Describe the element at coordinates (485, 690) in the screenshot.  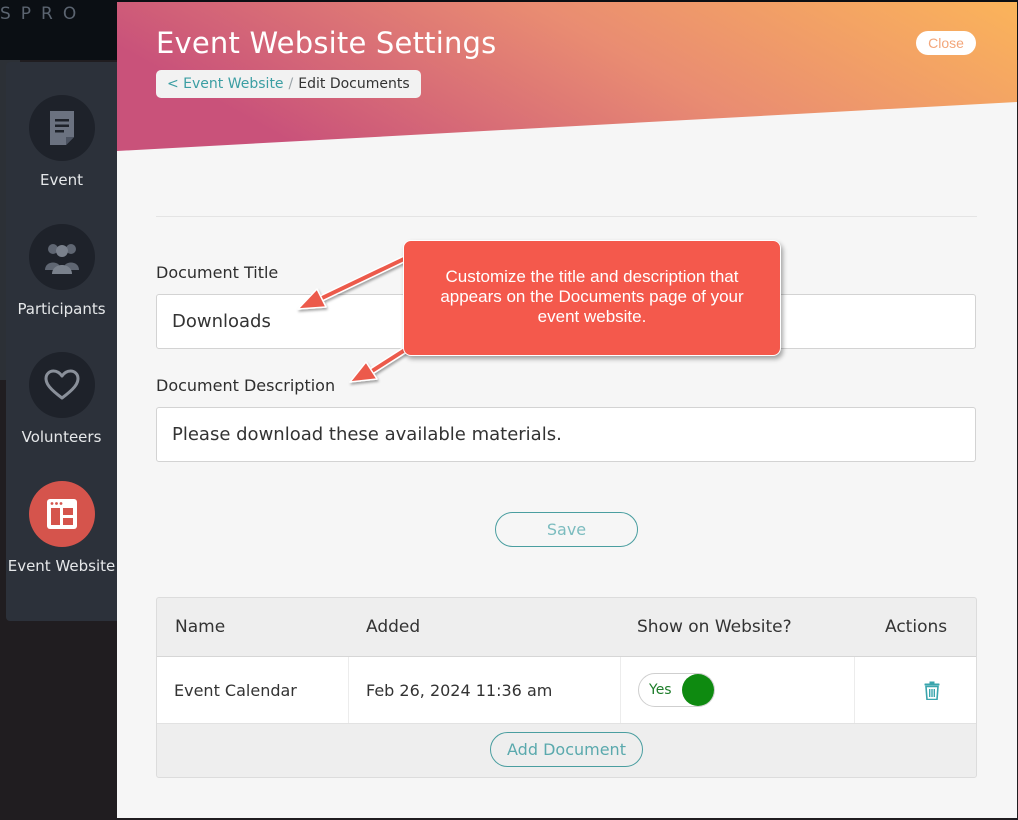
I see `cell-added: Feb 26, 2024 11:36 am` at that location.